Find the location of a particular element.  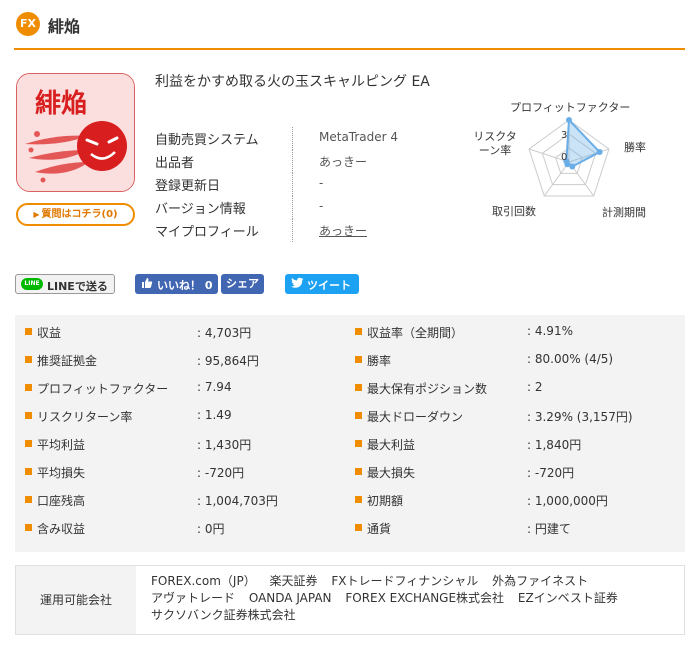

line-share-label: LINEで送る is located at coordinates (77, 286).